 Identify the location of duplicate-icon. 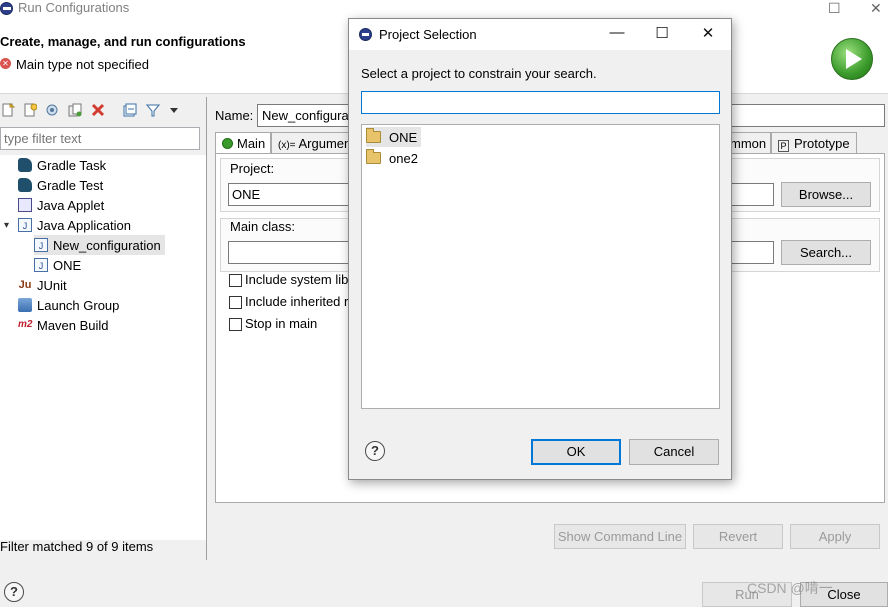
(75, 110).